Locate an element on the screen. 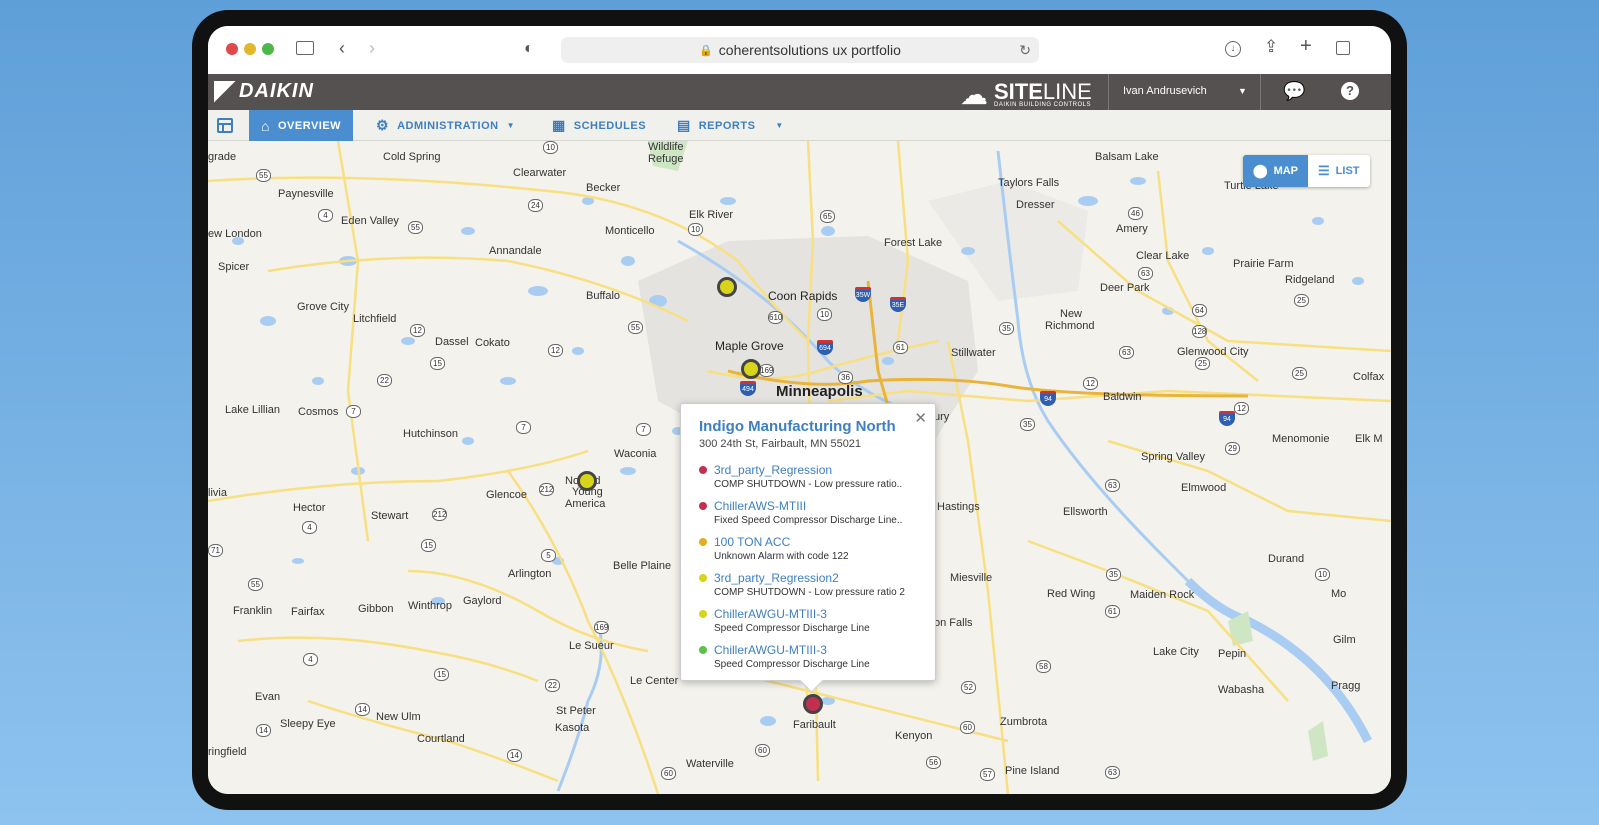 The image size is (1599, 825). map-label: Cosmos is located at coordinates (318, 412).